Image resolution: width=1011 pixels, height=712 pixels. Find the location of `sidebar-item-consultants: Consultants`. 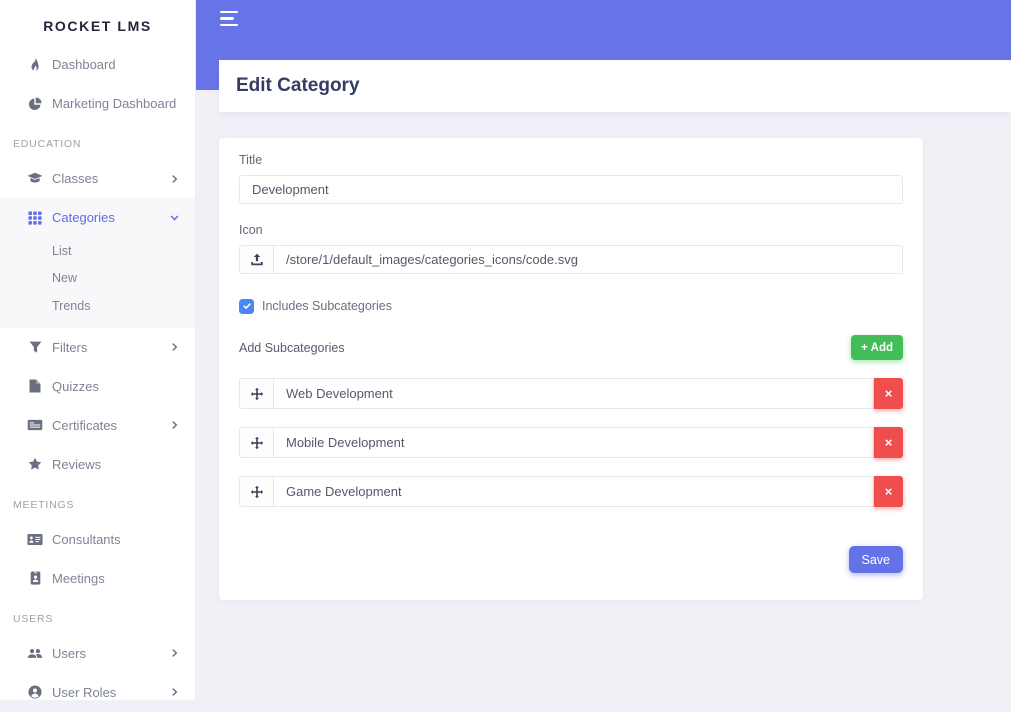

sidebar-item-consultants: Consultants is located at coordinates (97, 539).